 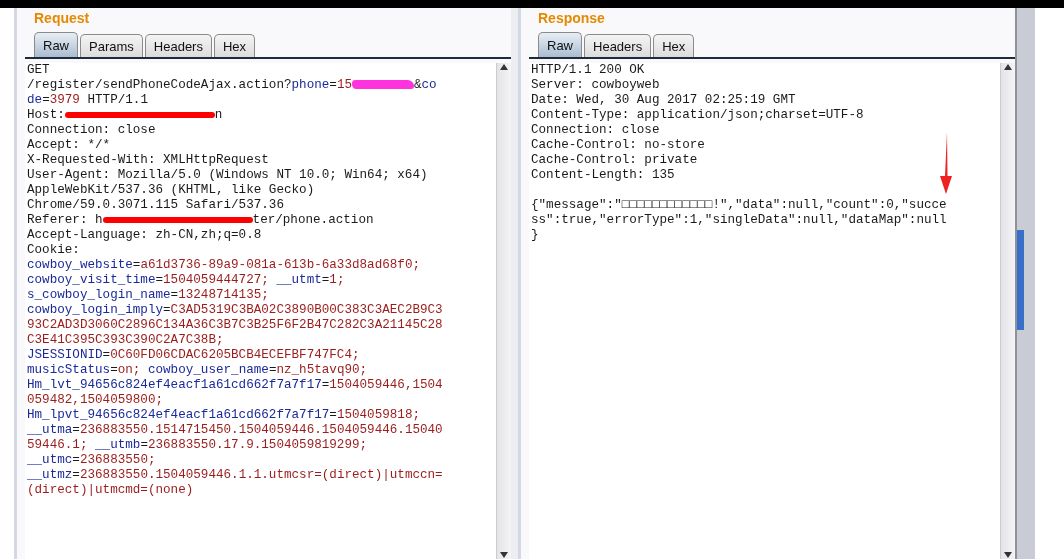 I want to click on code-text: nz_h5tavq90;, so click(x=322, y=370).